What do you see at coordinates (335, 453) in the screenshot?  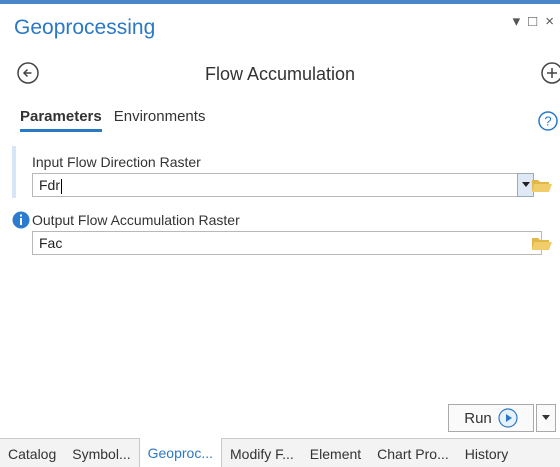 I see `tab-element: Element` at bounding box center [335, 453].